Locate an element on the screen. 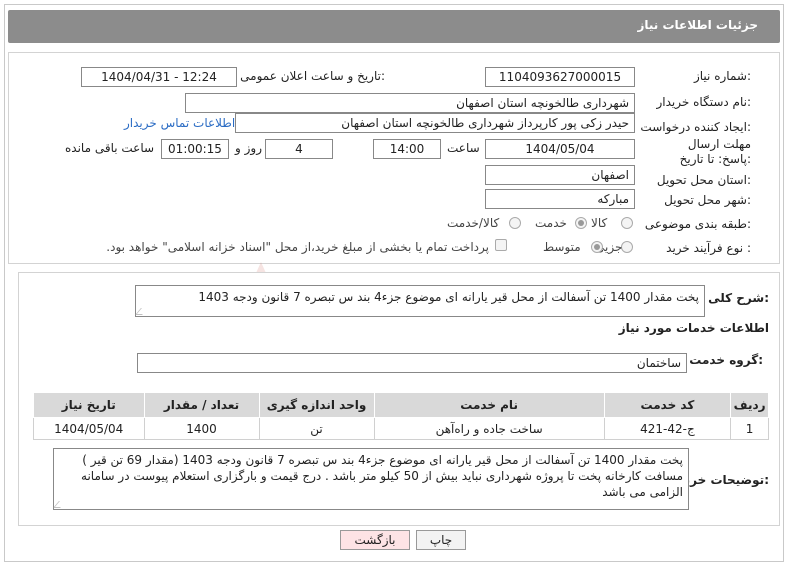 This screenshot has width=788, height=566. service-group-field: ساختمان is located at coordinates (412, 363).